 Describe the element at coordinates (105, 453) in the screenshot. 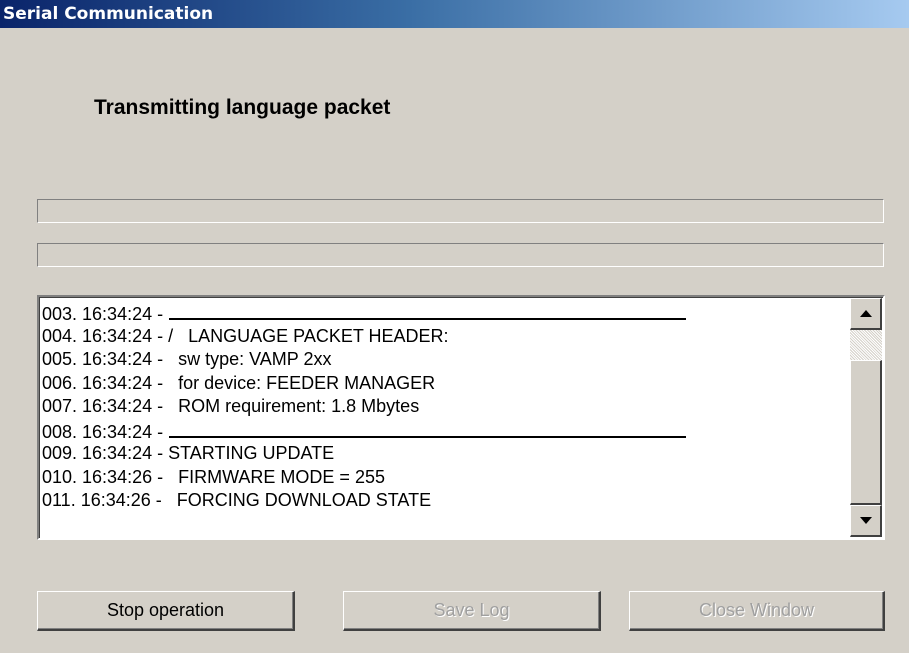

I see `log-line-prefix: 009. 16:34:24 -` at that location.